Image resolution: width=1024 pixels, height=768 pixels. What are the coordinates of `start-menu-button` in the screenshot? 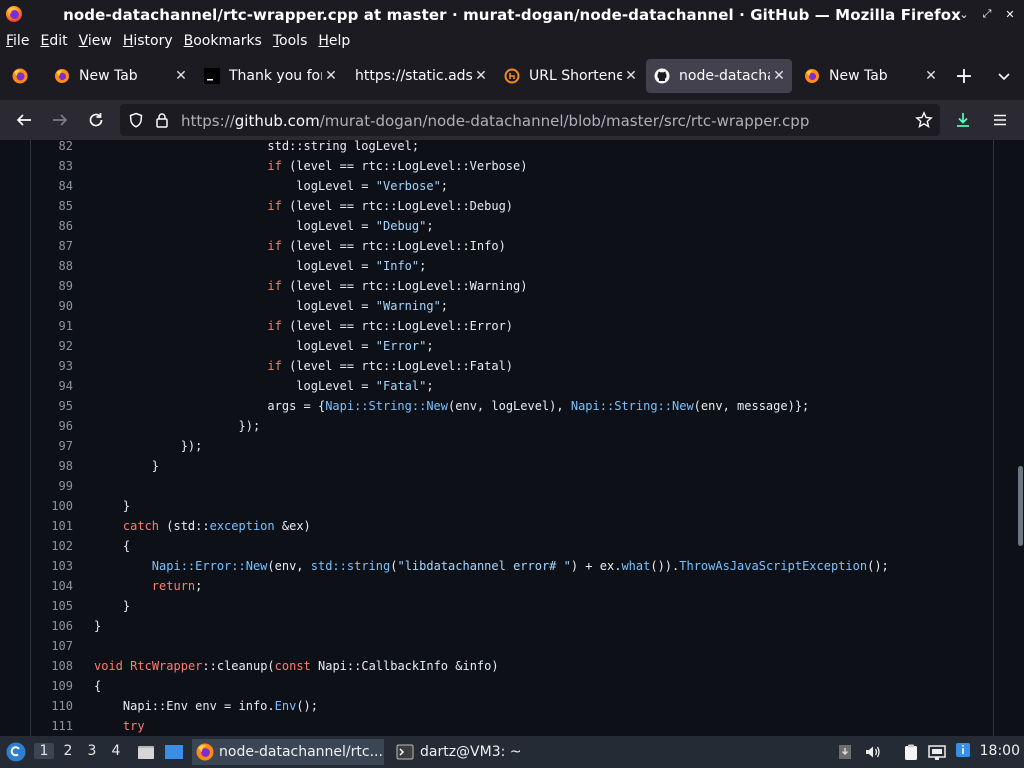 It's located at (16, 752).